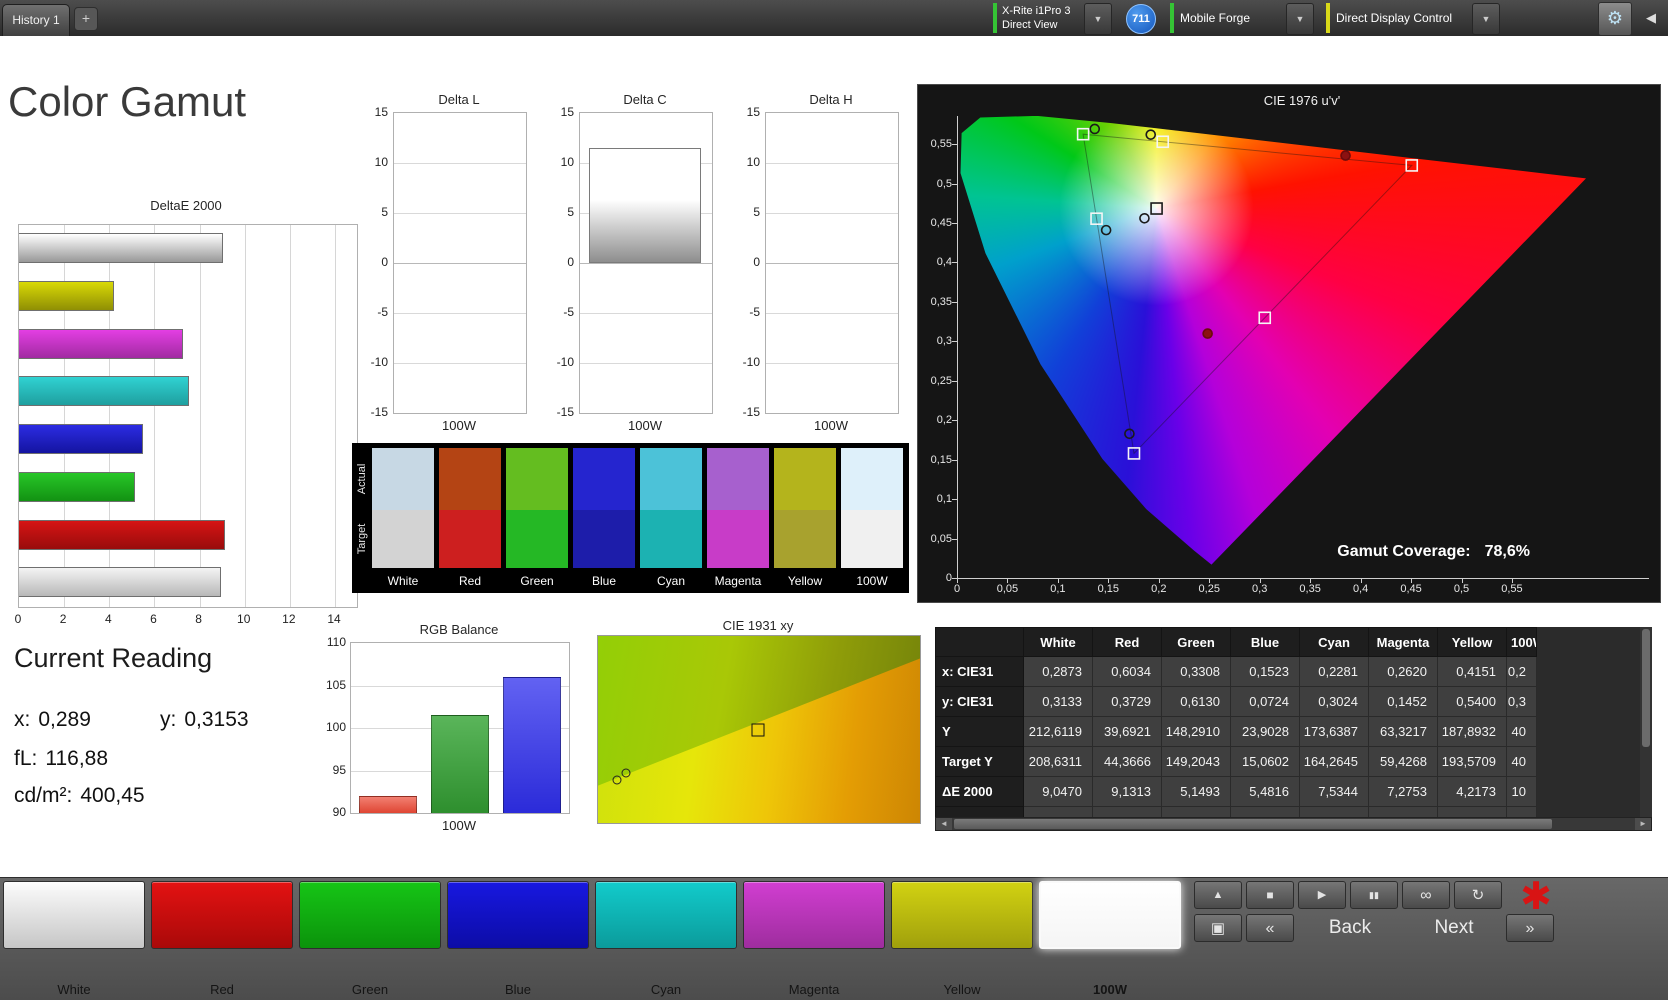 This screenshot has height=1000, width=1668. I want to click on swatch-label: Red, so click(469, 581).